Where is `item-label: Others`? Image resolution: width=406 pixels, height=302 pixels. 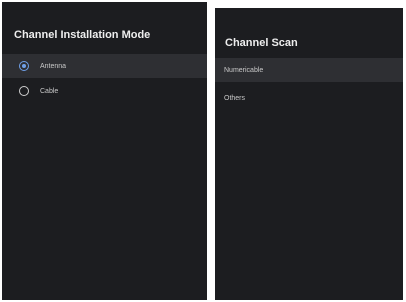
item-label: Others is located at coordinates (235, 98).